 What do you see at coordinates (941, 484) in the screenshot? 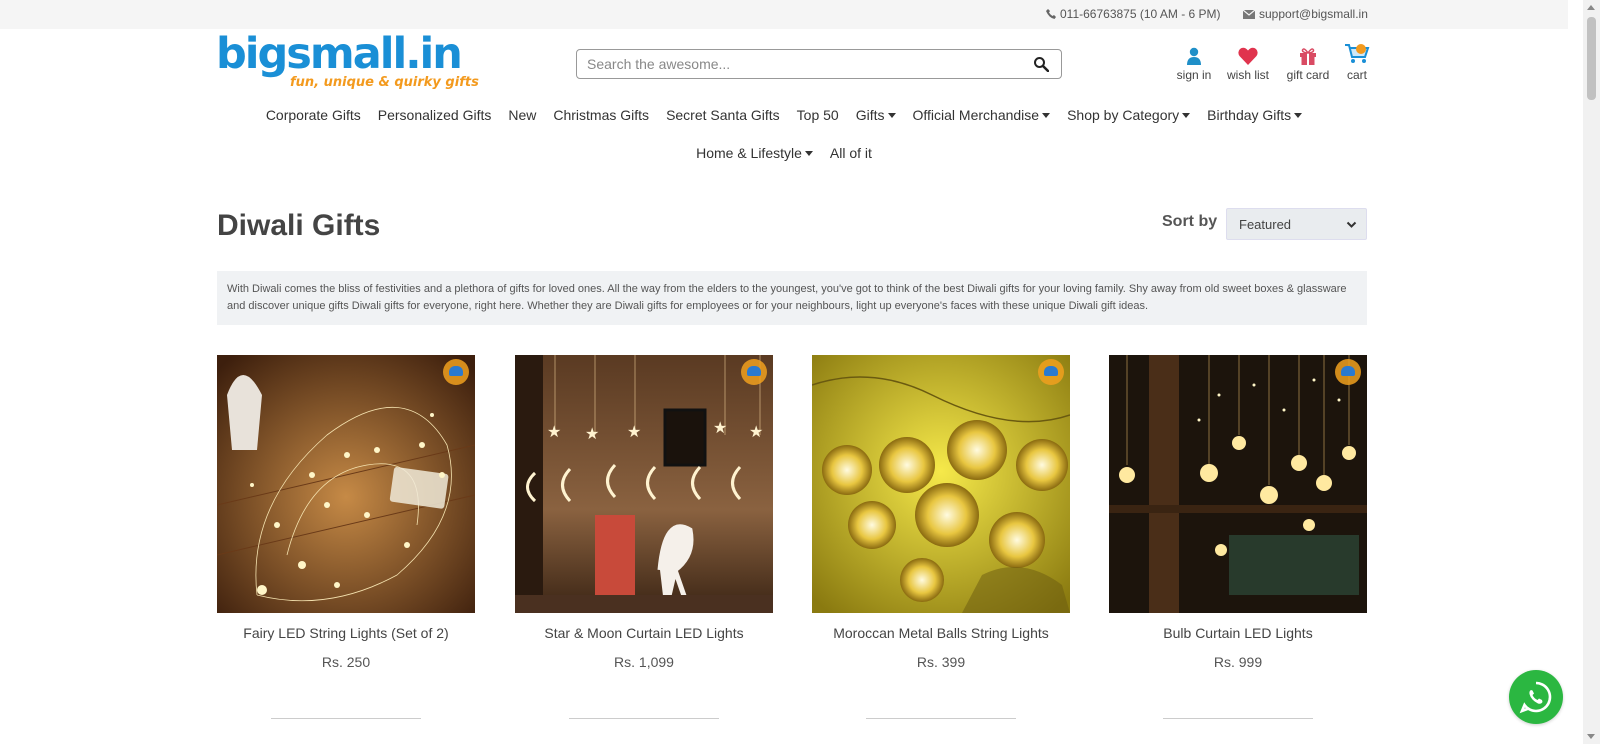
I see `product-image-moroccan-balls` at bounding box center [941, 484].